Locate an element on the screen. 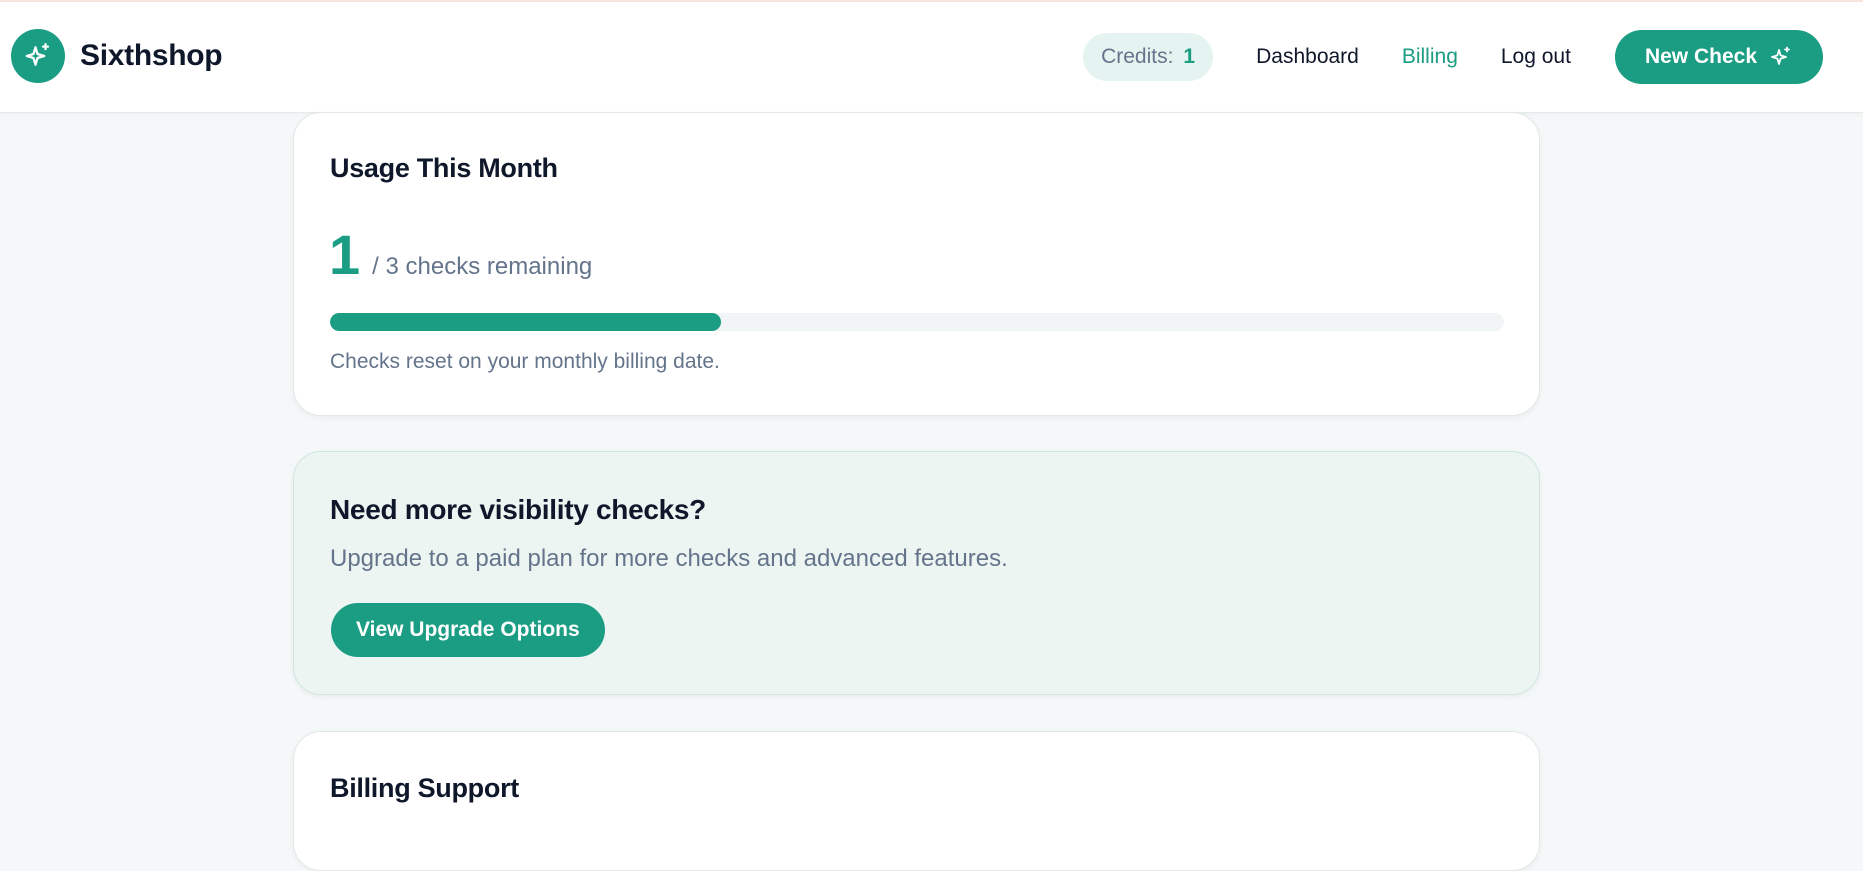  checks-remaining-text: / 3 checks remaining is located at coordinates (482, 266).